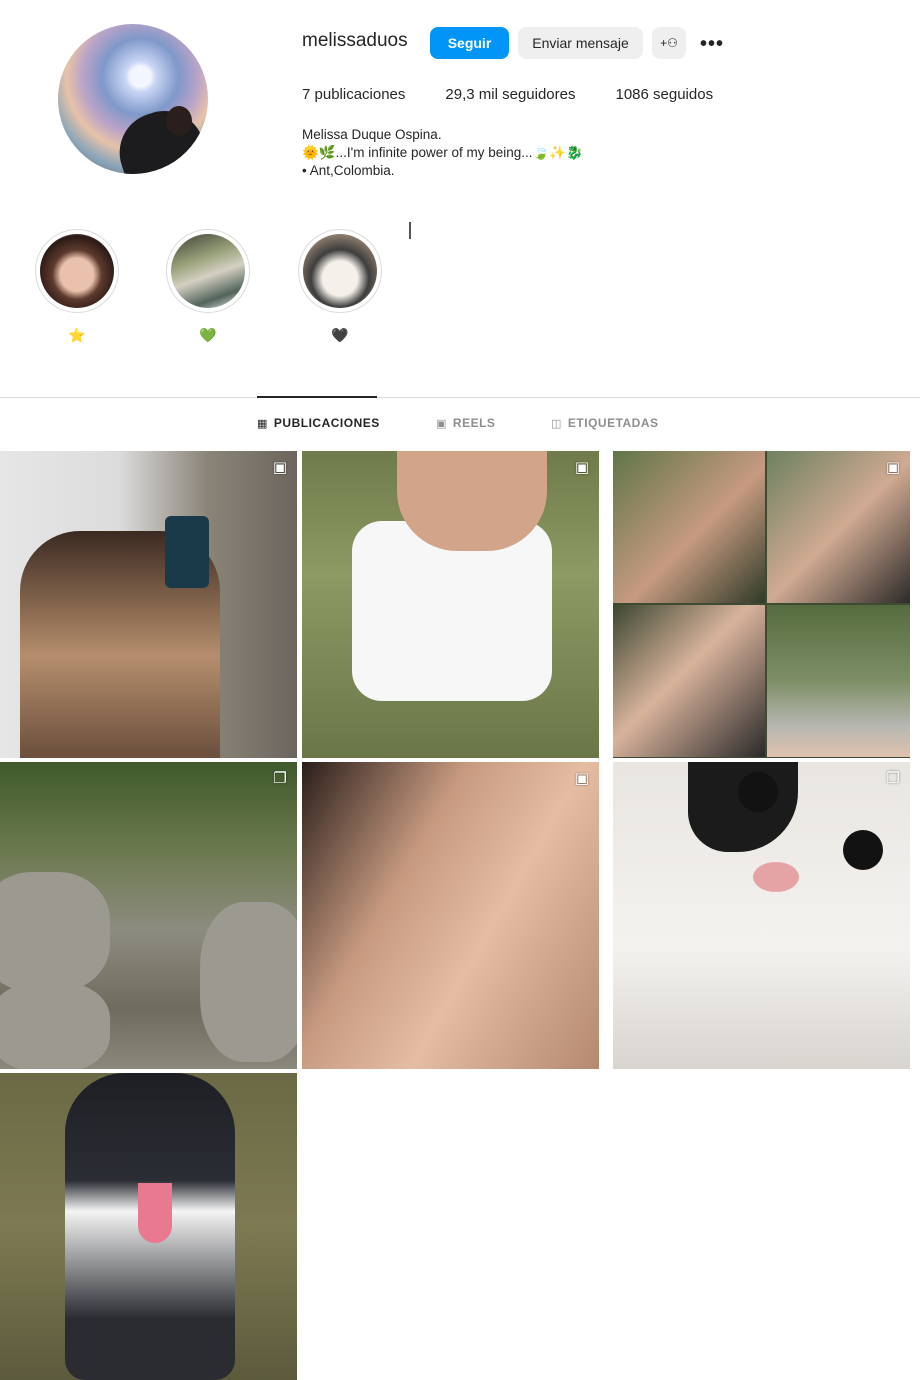 The image size is (920, 1380). I want to click on follow-button: Seguir, so click(469, 43).